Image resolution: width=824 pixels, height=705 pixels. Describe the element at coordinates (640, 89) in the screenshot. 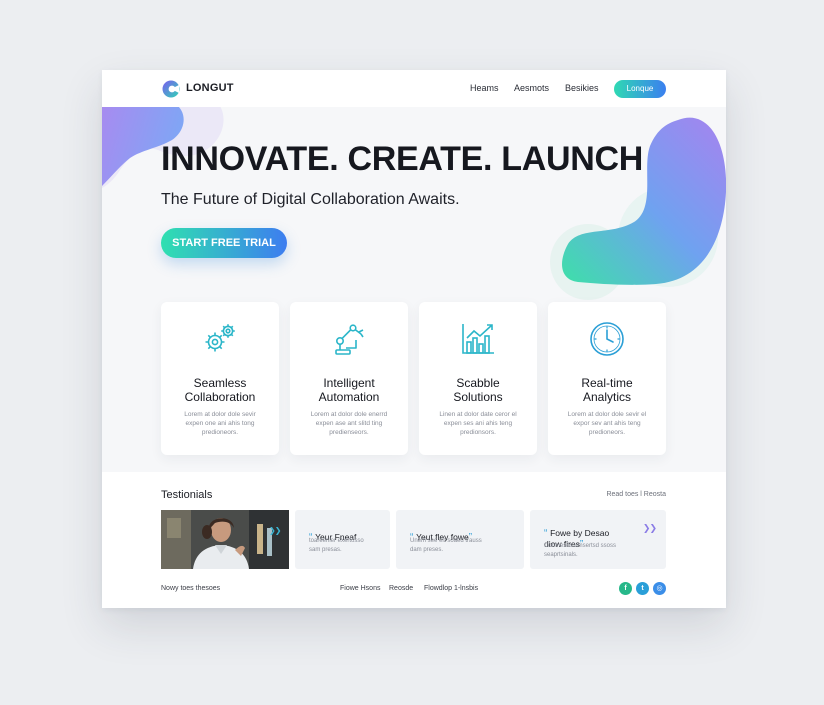

I see `header-cta-button: Lonque` at that location.